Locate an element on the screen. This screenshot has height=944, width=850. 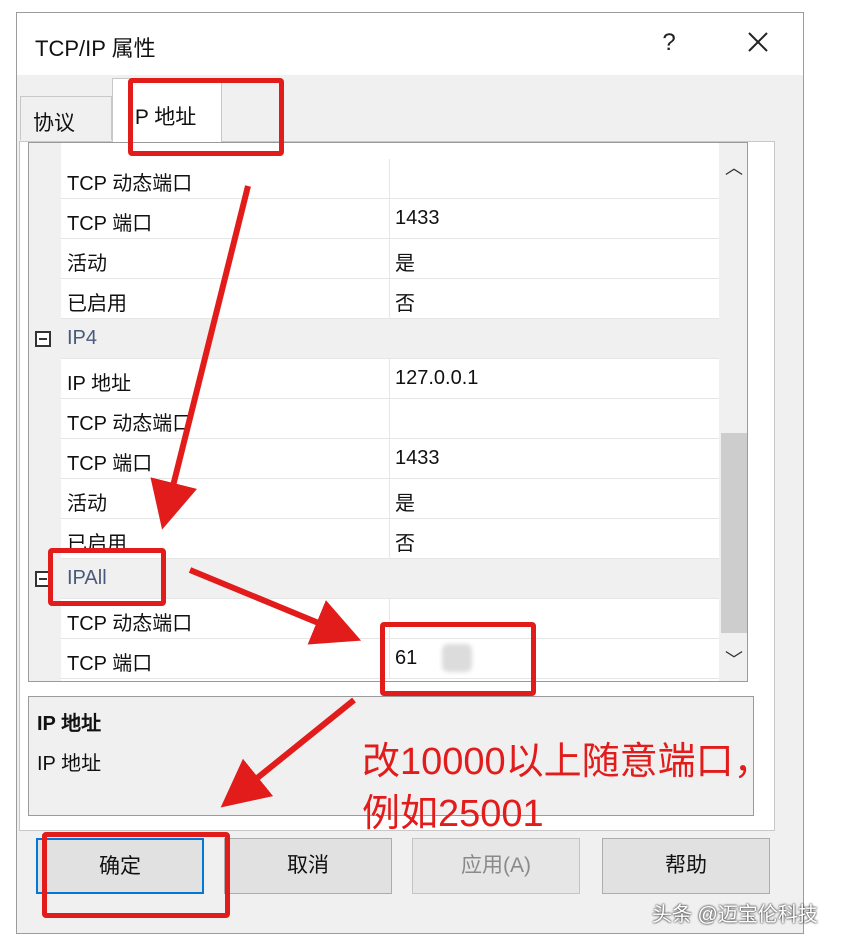
annotation-line-1: 改10000以上随意端口， is located at coordinates (567, 762).